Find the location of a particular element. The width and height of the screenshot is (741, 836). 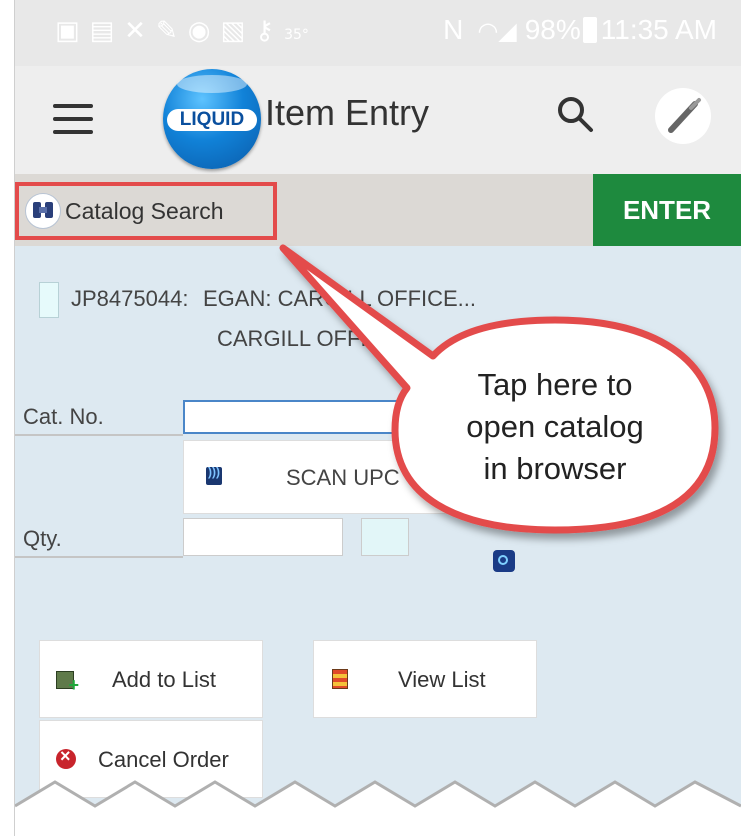

callout-line1: Tap here to is located at coordinates (555, 384).